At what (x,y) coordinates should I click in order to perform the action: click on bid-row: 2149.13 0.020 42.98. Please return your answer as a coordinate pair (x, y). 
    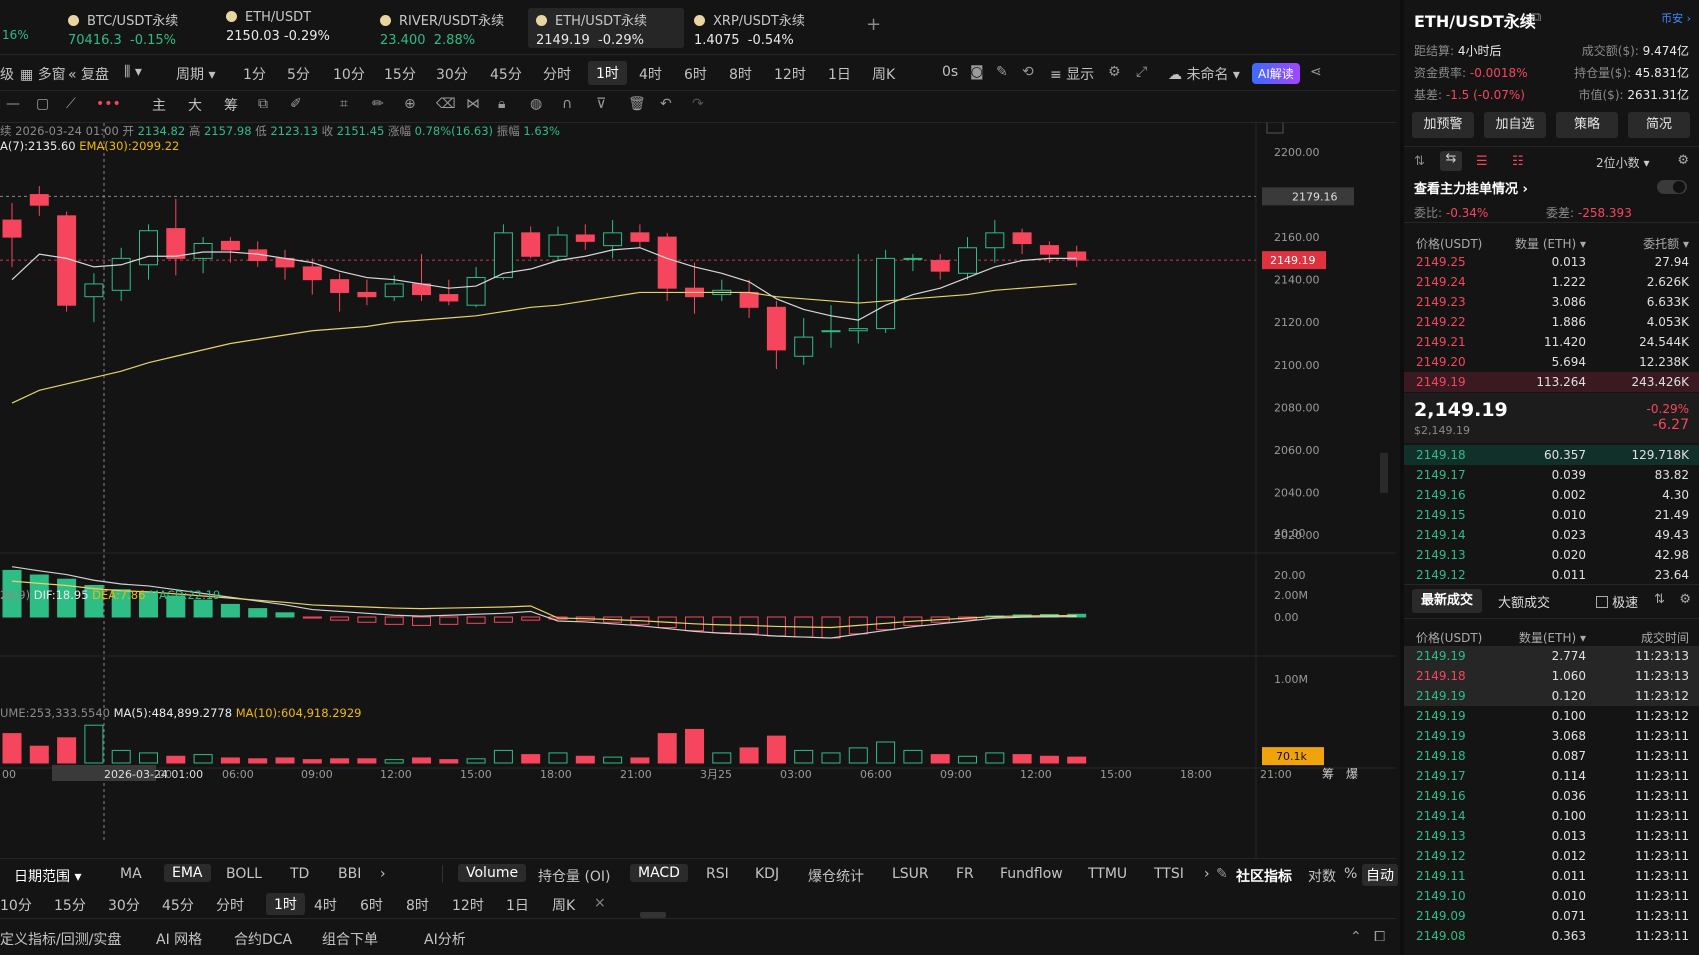
    Looking at the image, I should click on (1551, 555).